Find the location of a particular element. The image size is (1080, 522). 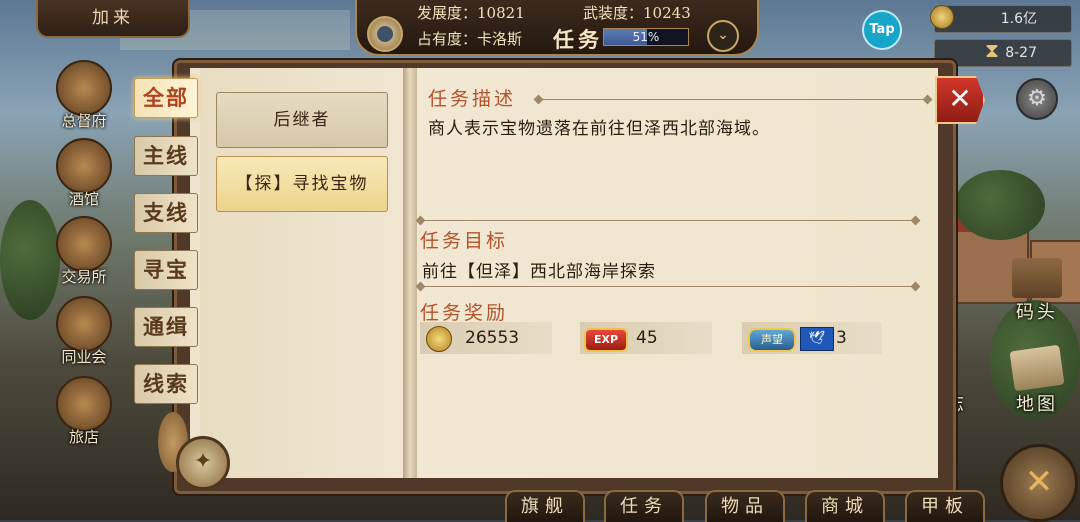

development-stat: 发展度：10821 is located at coordinates (471, 12).